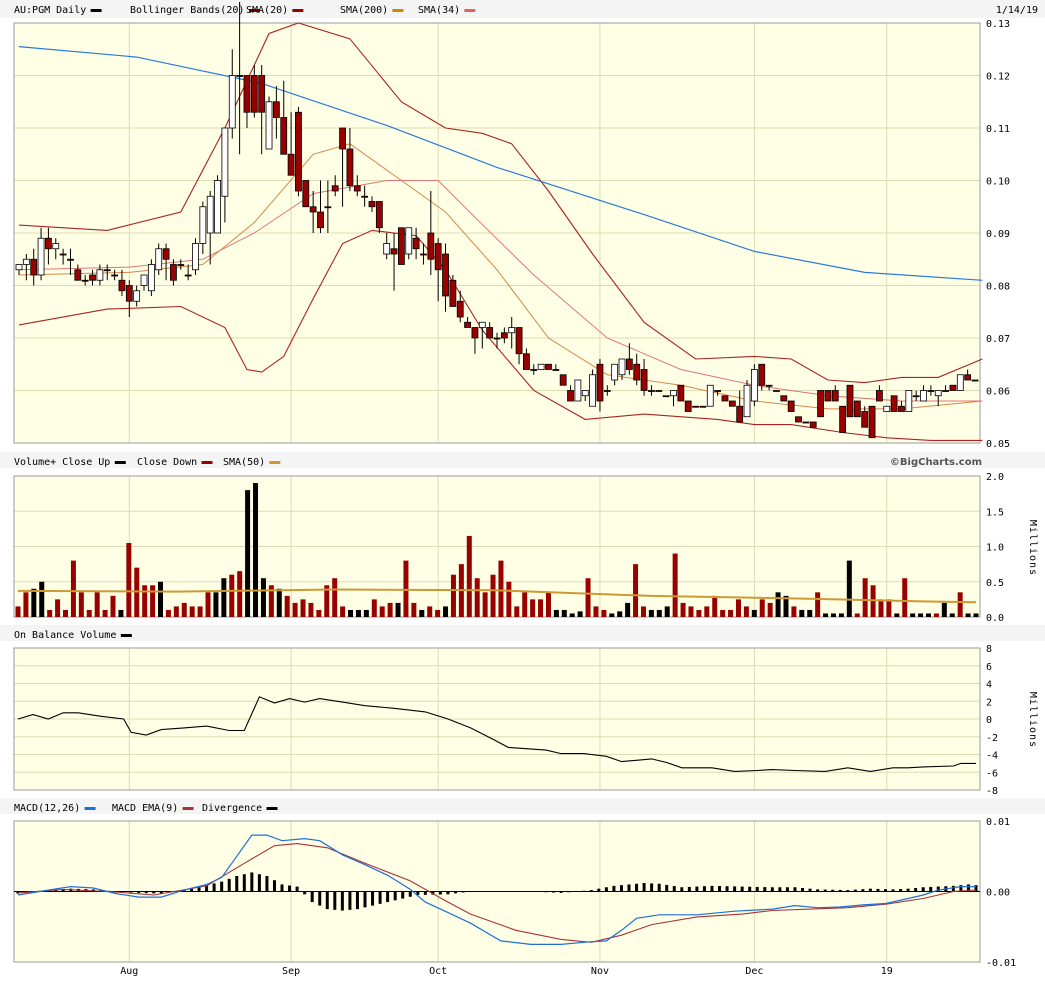 The image size is (1045, 981). Describe the element at coordinates (998, 77) in the screenshot. I see `y-tick-label: 0.12` at that location.